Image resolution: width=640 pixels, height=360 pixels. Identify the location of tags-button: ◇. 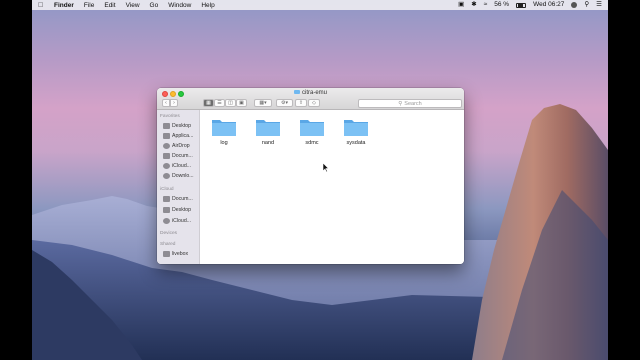
(314, 103).